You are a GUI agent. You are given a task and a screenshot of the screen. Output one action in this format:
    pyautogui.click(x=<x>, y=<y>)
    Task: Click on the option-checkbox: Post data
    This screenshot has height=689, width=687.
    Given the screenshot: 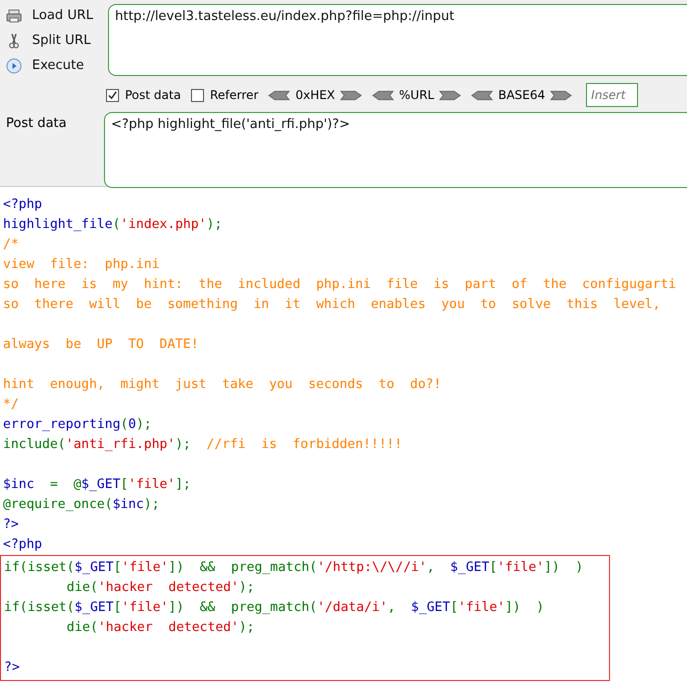 What is the action you would take?
    pyautogui.click(x=143, y=95)
    